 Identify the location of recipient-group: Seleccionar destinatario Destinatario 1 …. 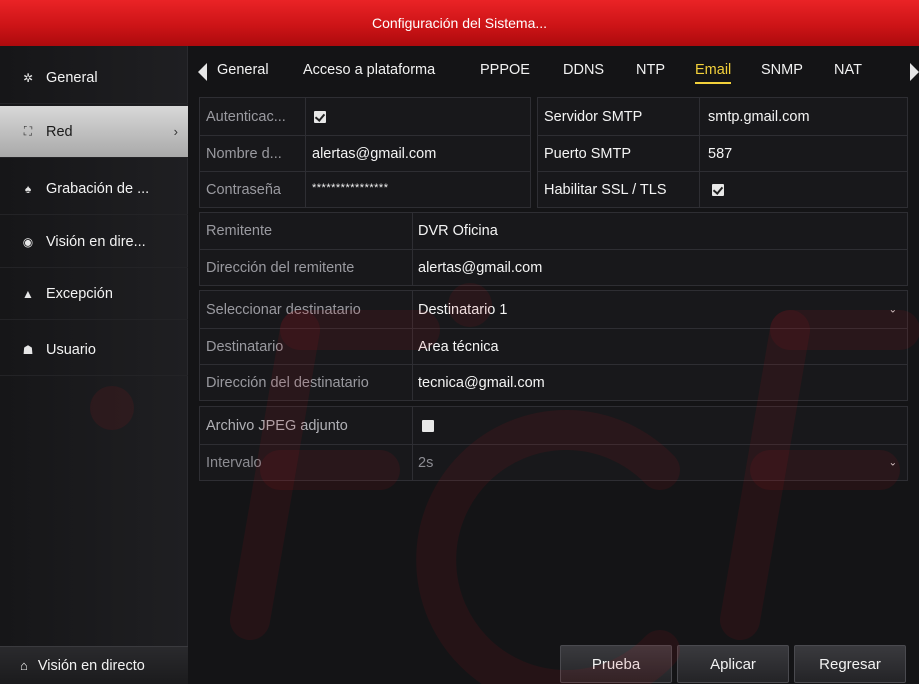
(553, 345).